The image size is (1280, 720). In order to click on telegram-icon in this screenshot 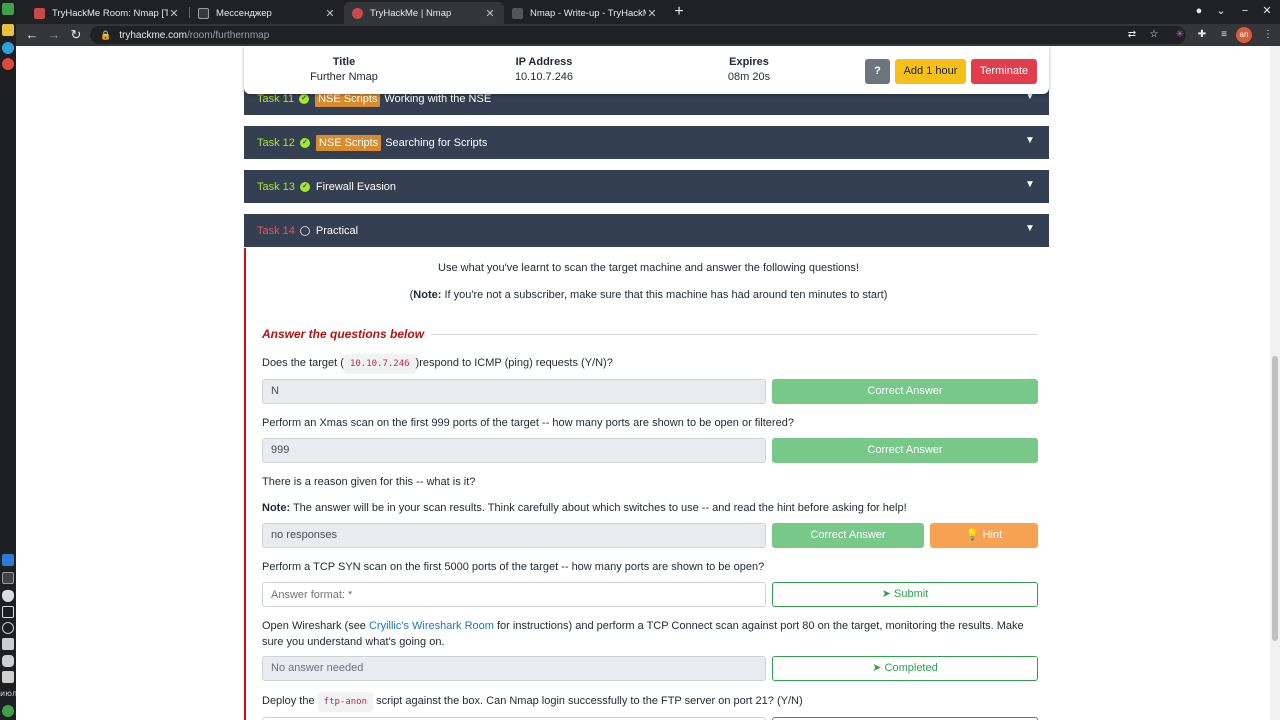, I will do `click(8, 48)`.